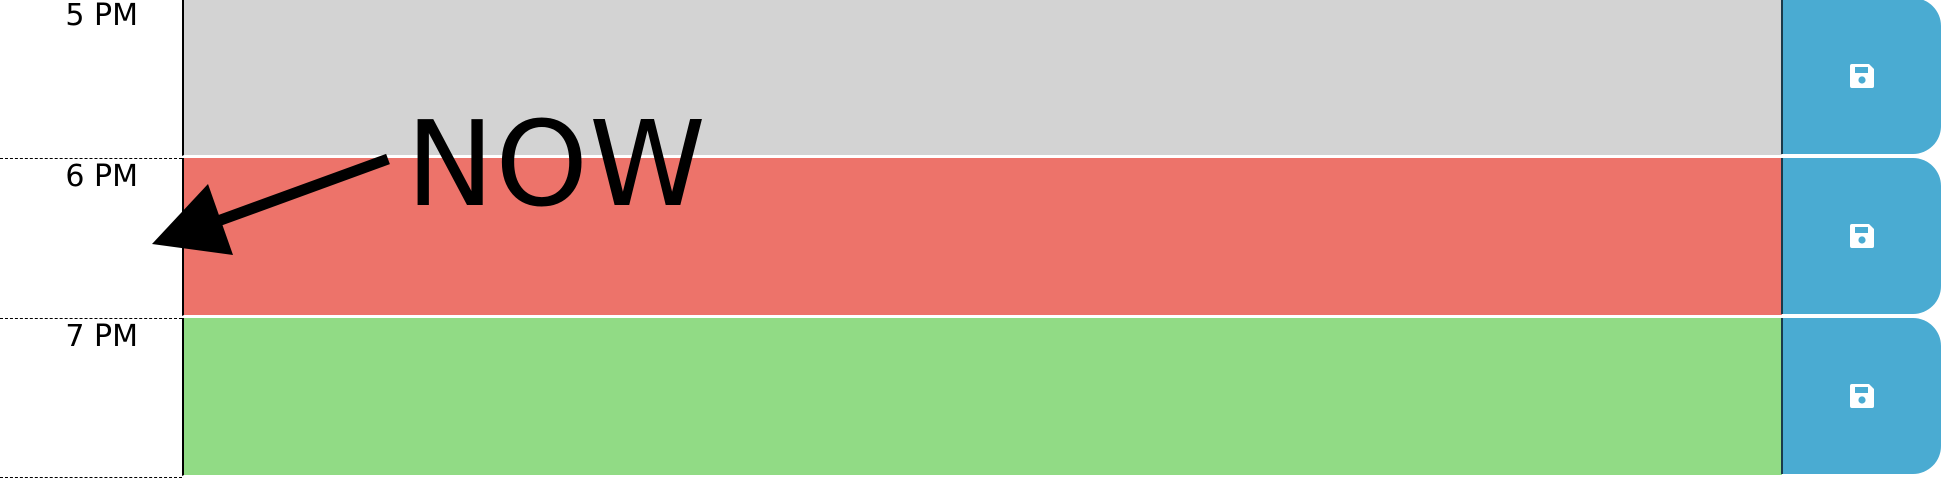  Describe the element at coordinates (101, 176) in the screenshot. I see `hour-label: 6 PM` at that location.